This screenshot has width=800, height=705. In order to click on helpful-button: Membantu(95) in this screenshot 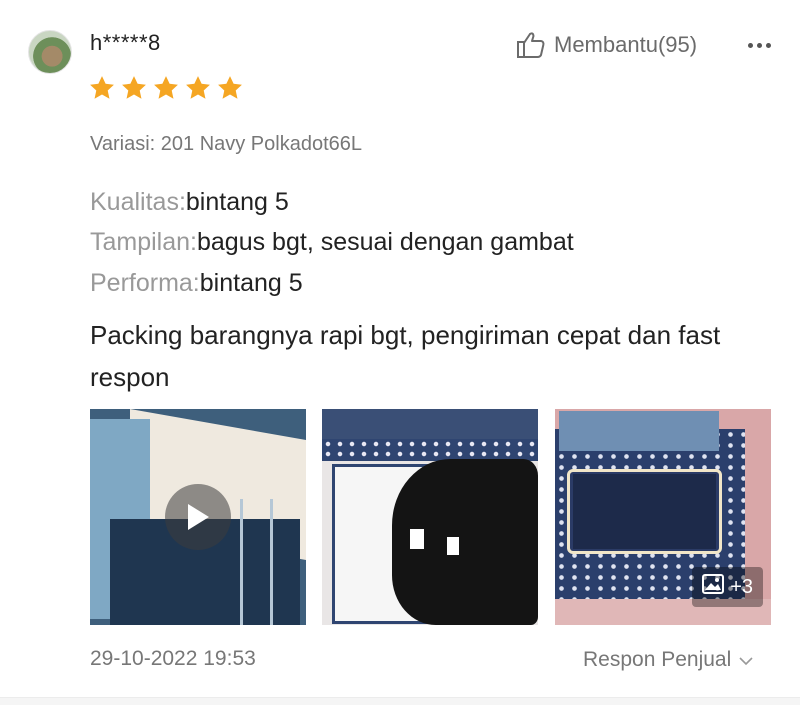, I will do `click(606, 45)`.